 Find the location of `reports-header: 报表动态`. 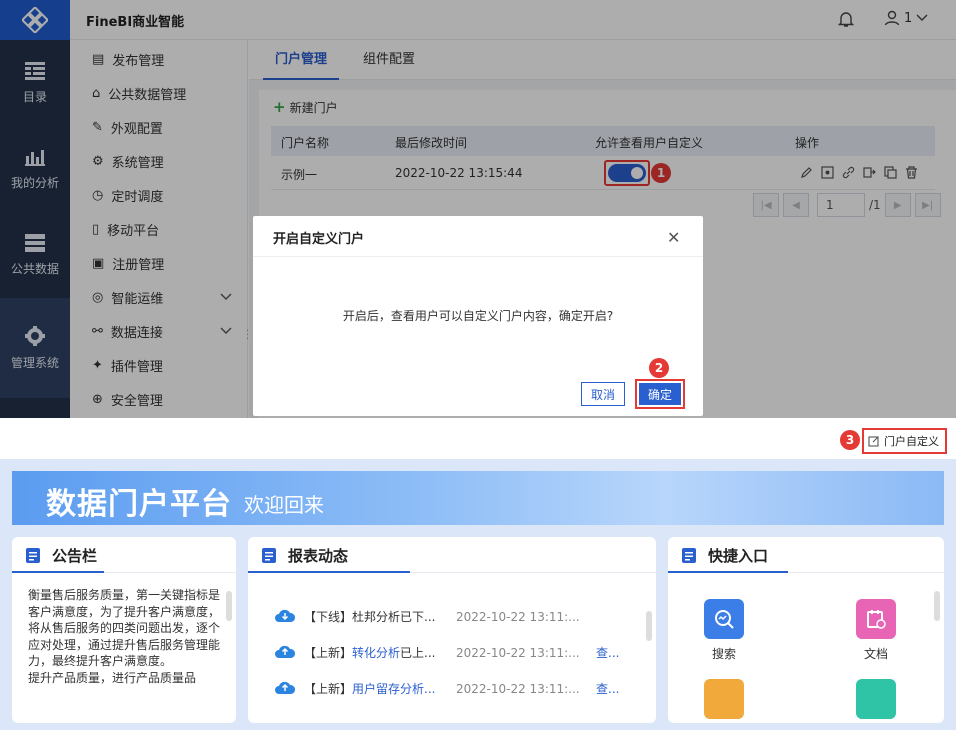

reports-header: 报表动态 is located at coordinates (452, 555).